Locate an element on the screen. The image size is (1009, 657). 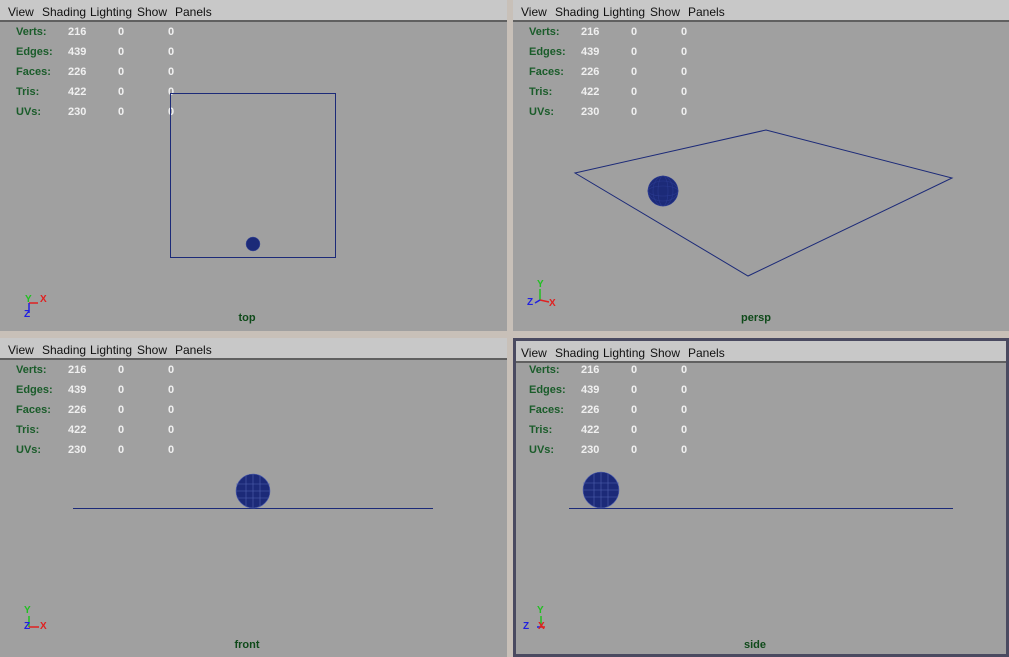
camera-label: top is located at coordinates (247, 318).